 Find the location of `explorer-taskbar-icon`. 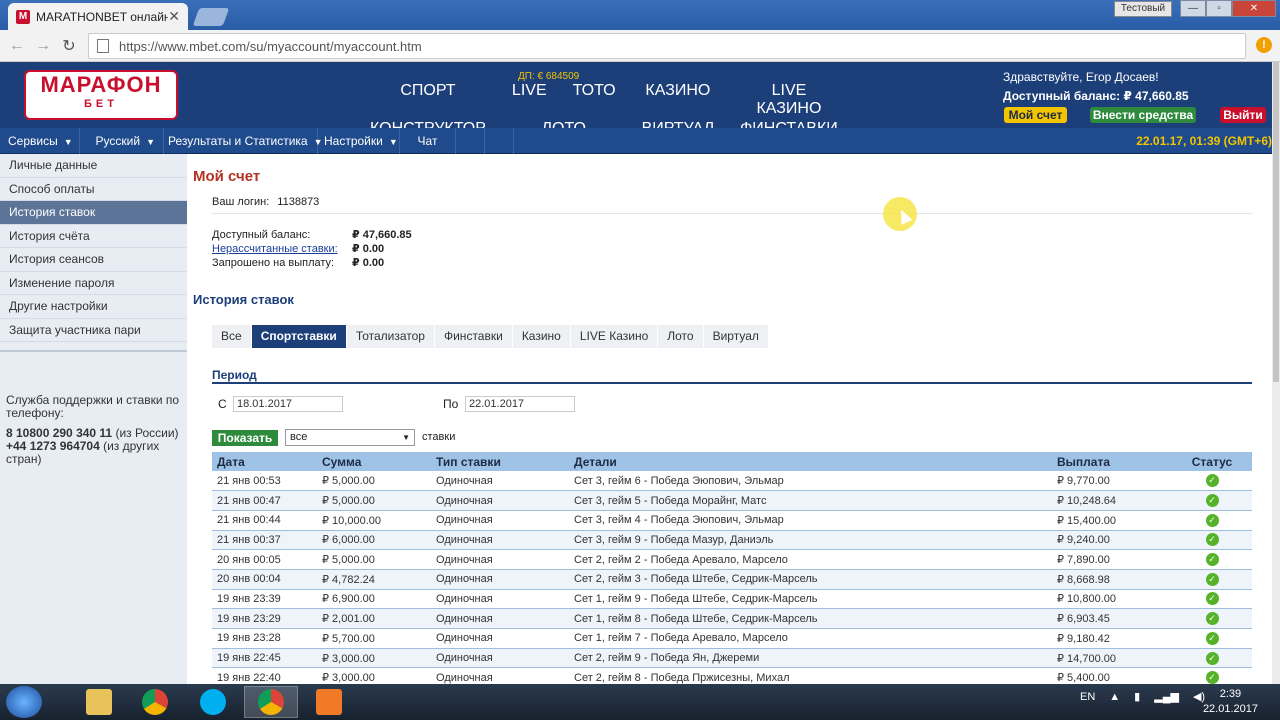

explorer-taskbar-icon is located at coordinates (99, 702).